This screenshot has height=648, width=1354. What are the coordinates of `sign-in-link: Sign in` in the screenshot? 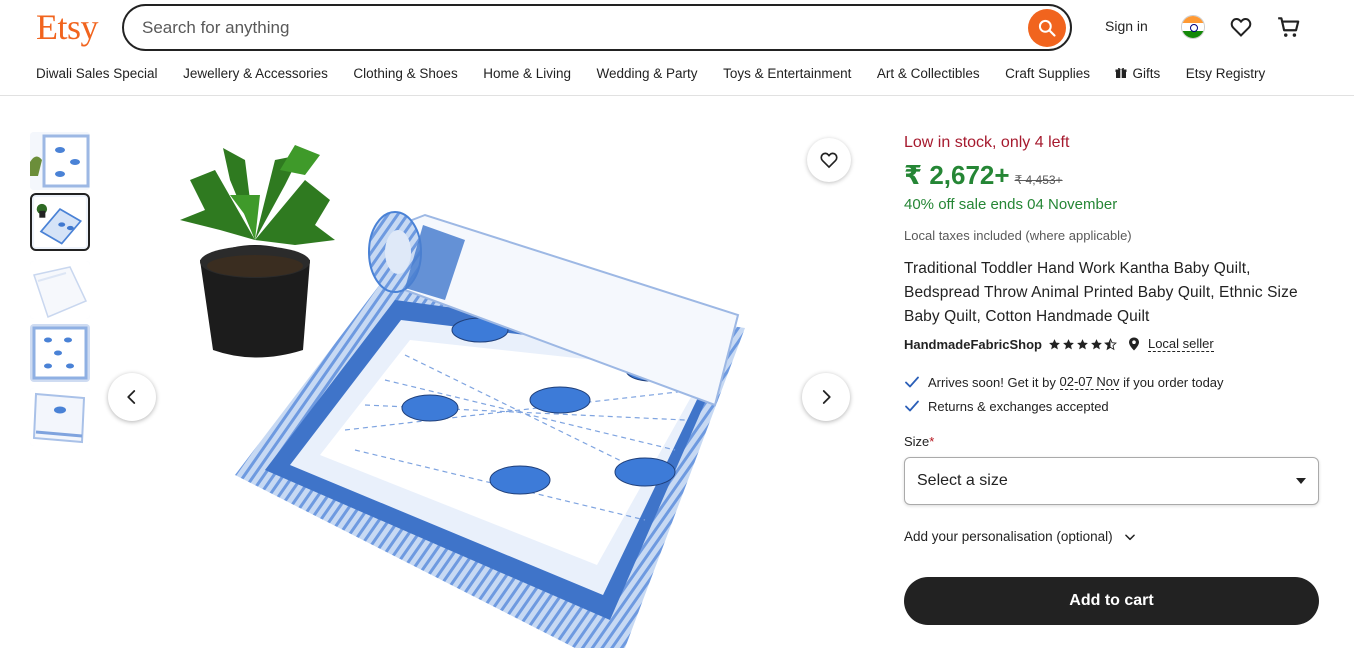 It's located at (1126, 26).